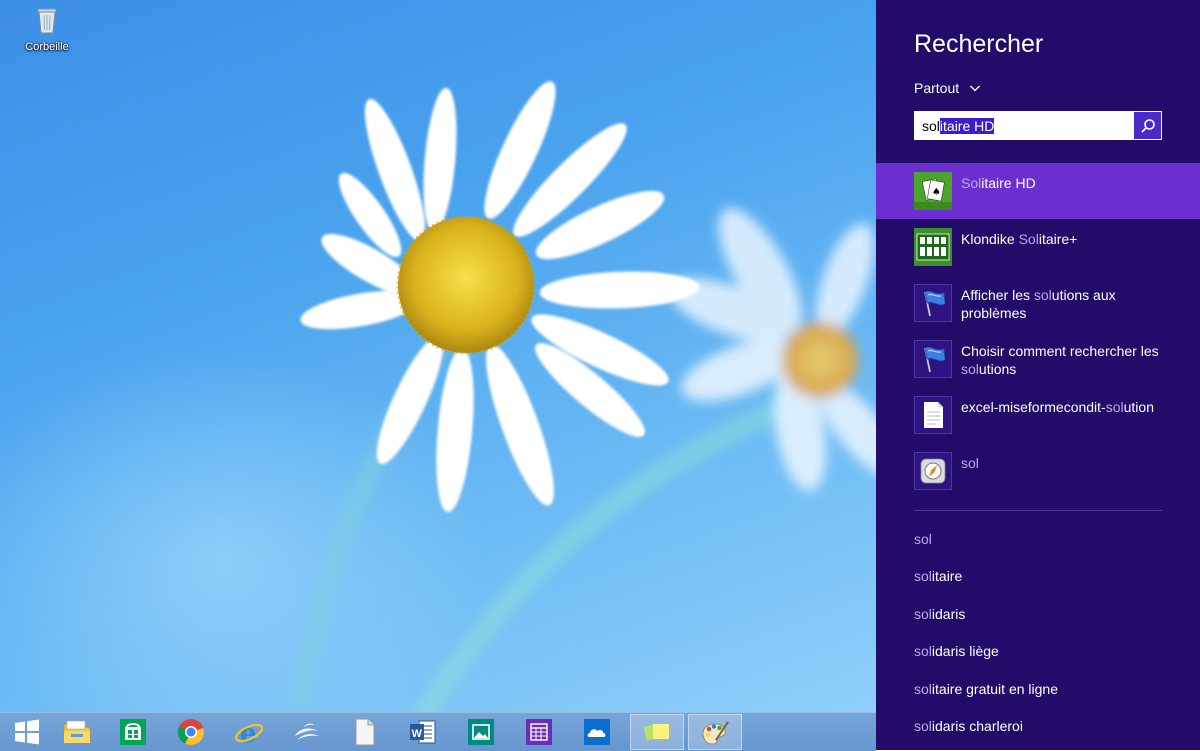  Describe the element at coordinates (933, 415) in the screenshot. I see `document-icon` at that location.